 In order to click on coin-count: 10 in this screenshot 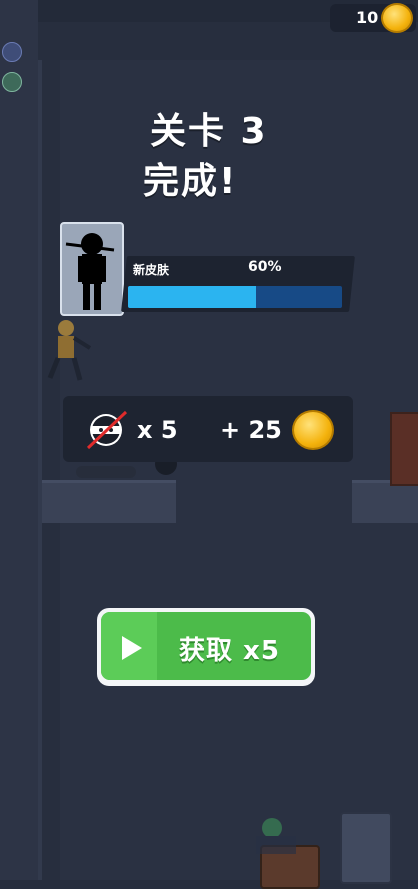, I will do `click(367, 17)`.